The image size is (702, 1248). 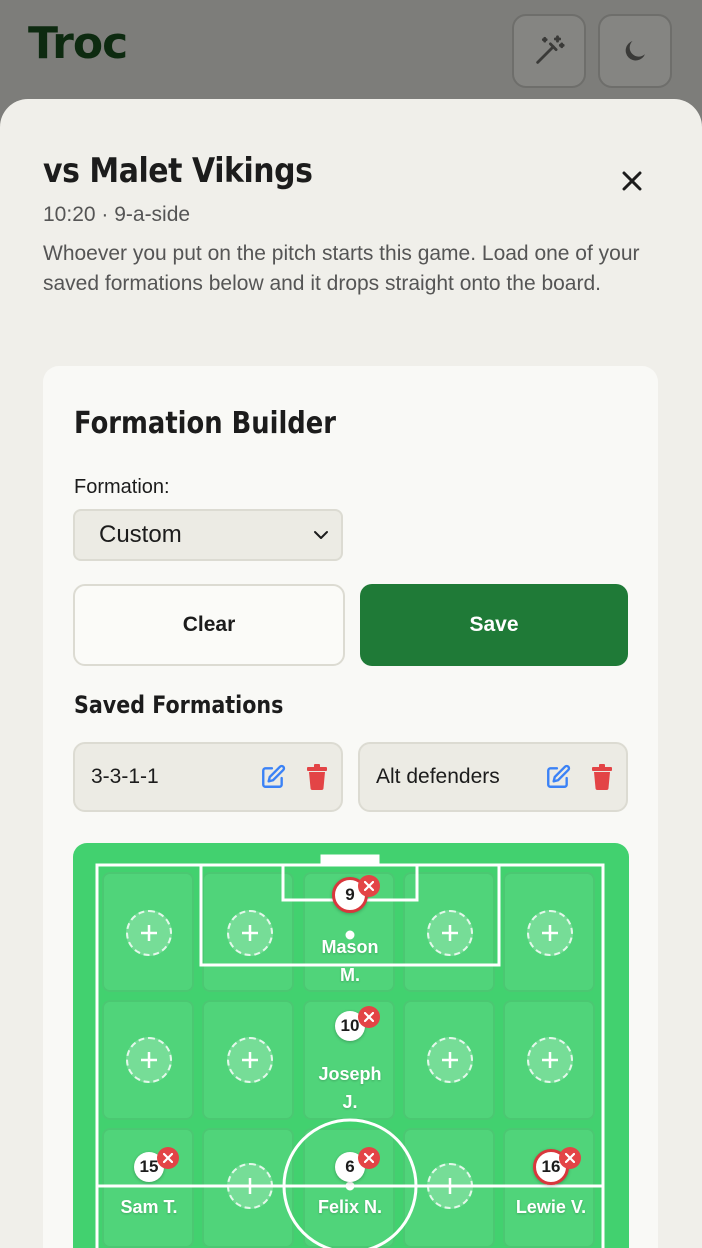 I want to click on chevron-down-icon, so click(x=321, y=535).